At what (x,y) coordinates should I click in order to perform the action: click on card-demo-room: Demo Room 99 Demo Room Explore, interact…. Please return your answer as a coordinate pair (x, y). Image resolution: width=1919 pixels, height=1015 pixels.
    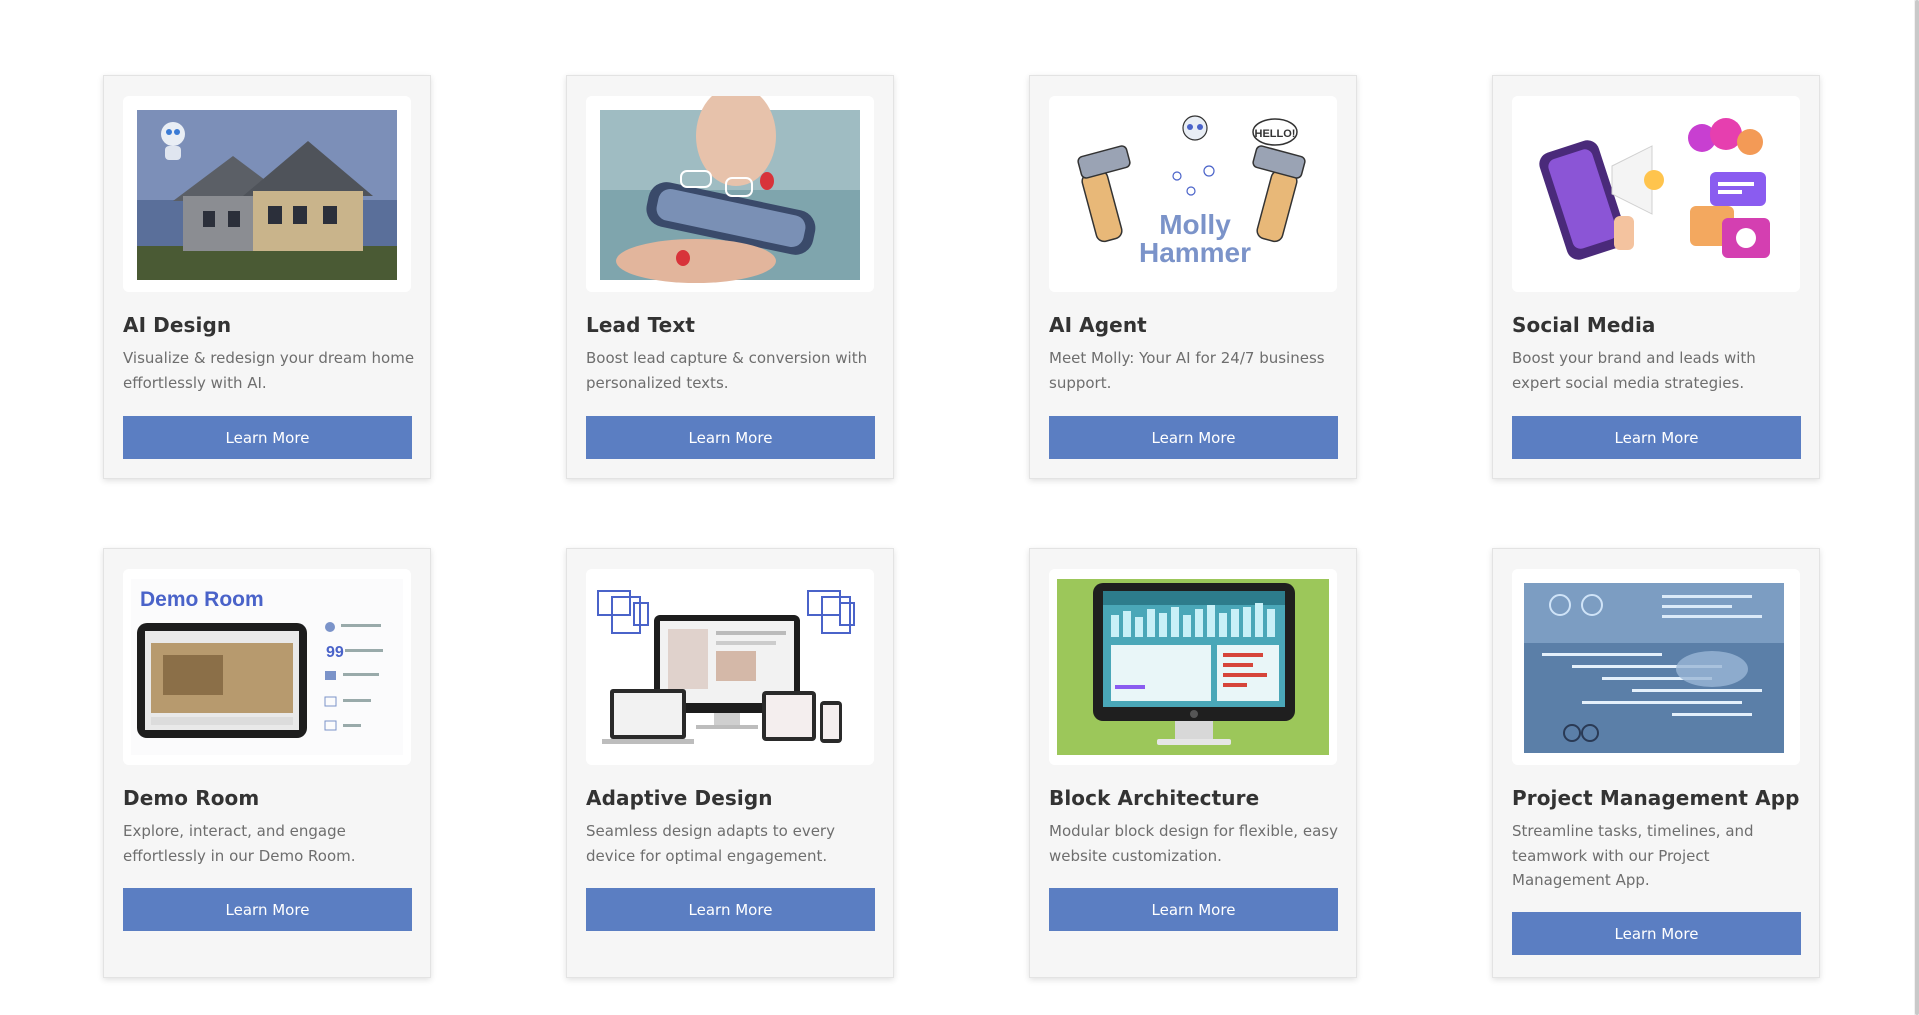
    Looking at the image, I should click on (267, 763).